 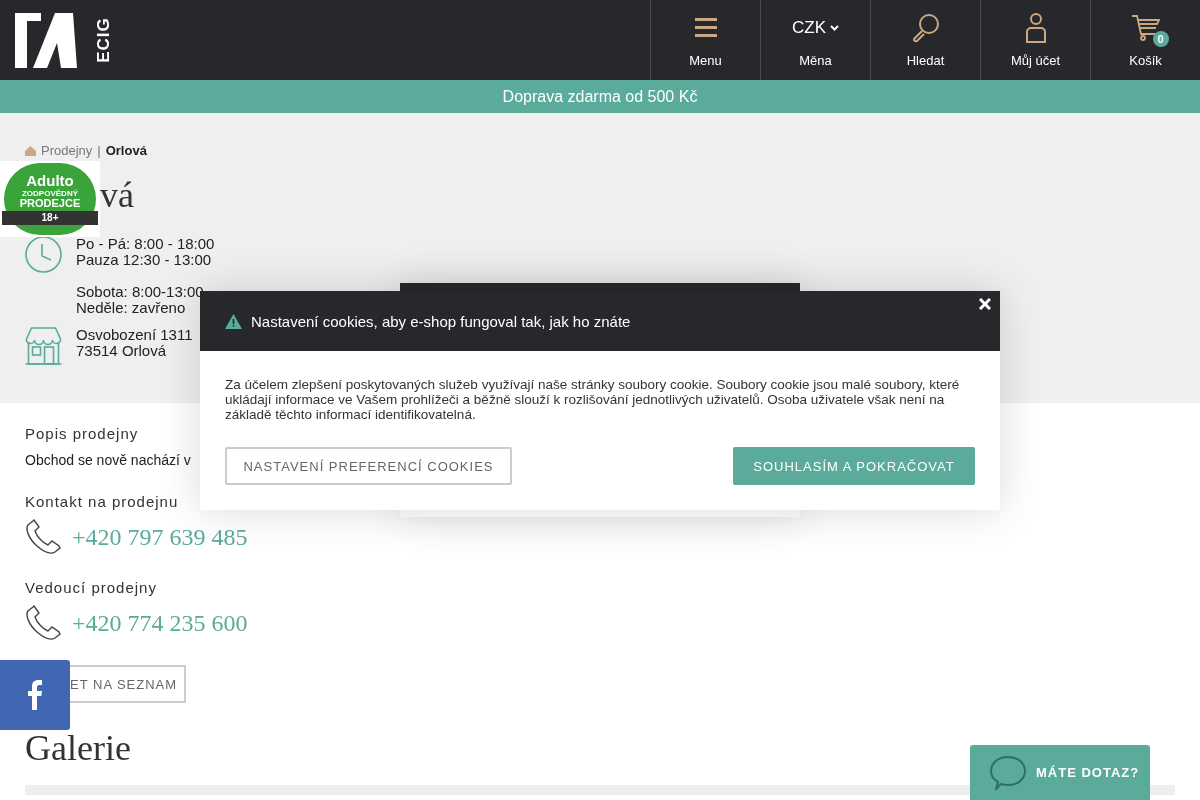 What do you see at coordinates (102, 501) in the screenshot?
I see `section-label: Kontakt na prodejnu` at bounding box center [102, 501].